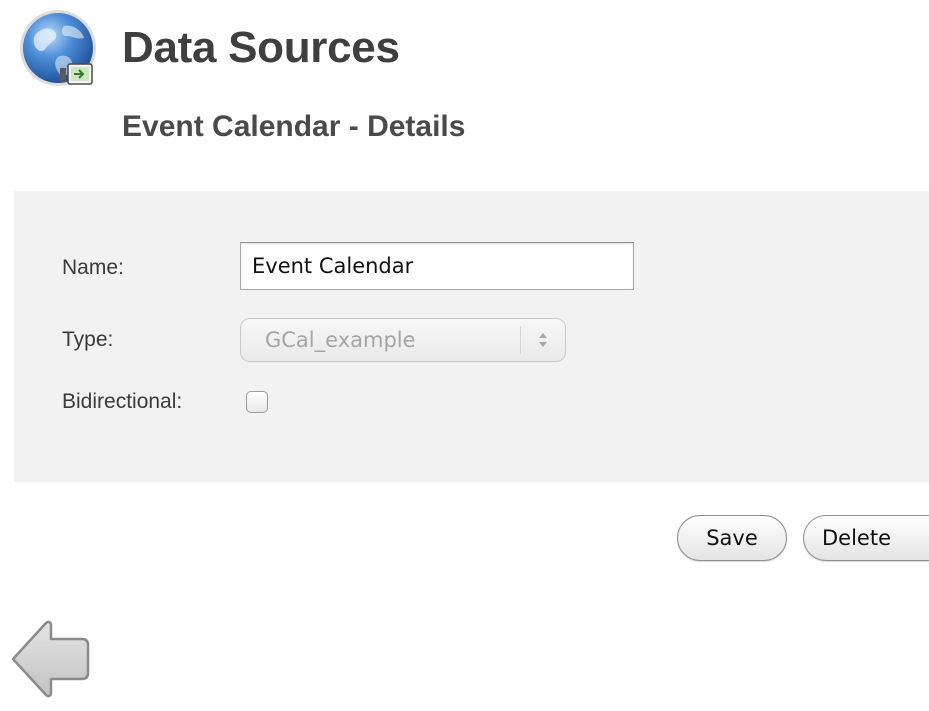  What do you see at coordinates (340, 340) in the screenshot?
I see `type-select-value: GCal_example` at bounding box center [340, 340].